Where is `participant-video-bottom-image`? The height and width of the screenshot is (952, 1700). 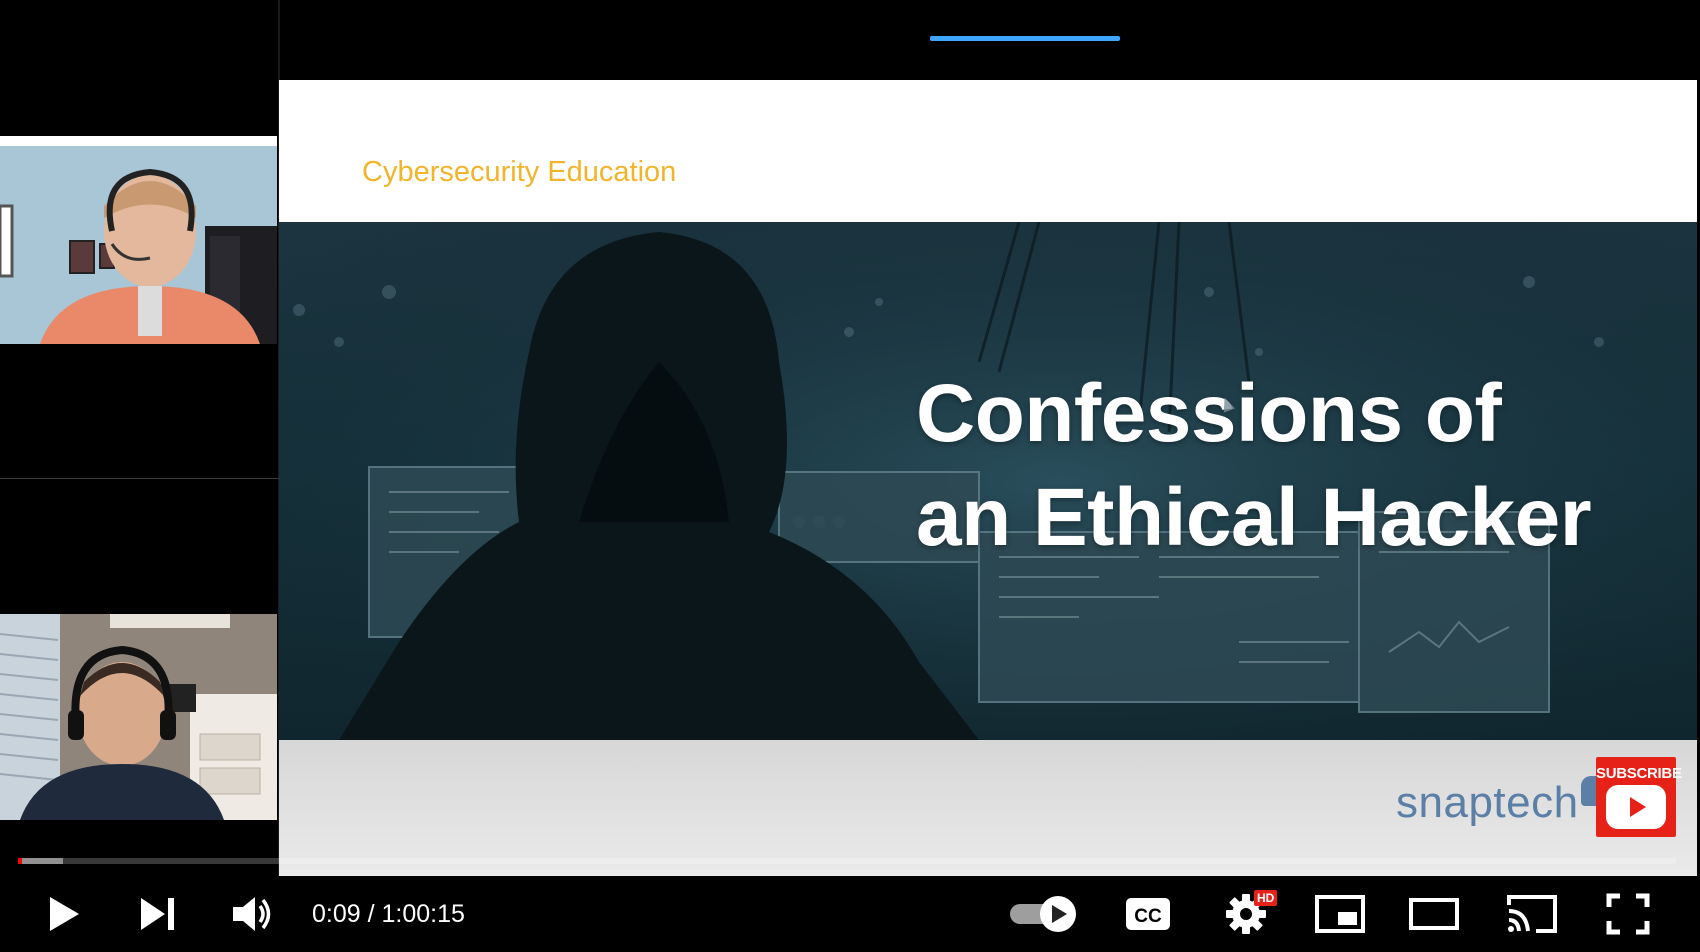 participant-video-bottom-image is located at coordinates (138, 717).